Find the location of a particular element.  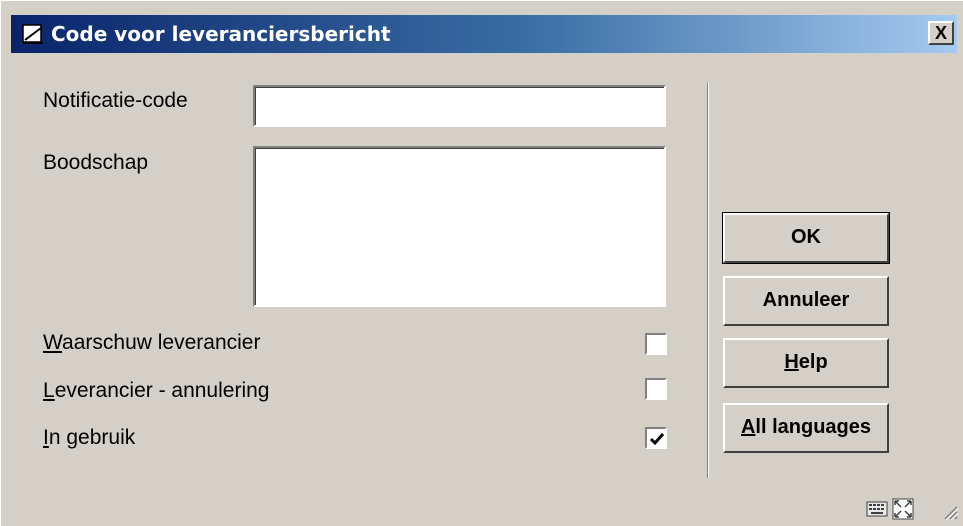

in-use-label: In gebruik is located at coordinates (89, 437).